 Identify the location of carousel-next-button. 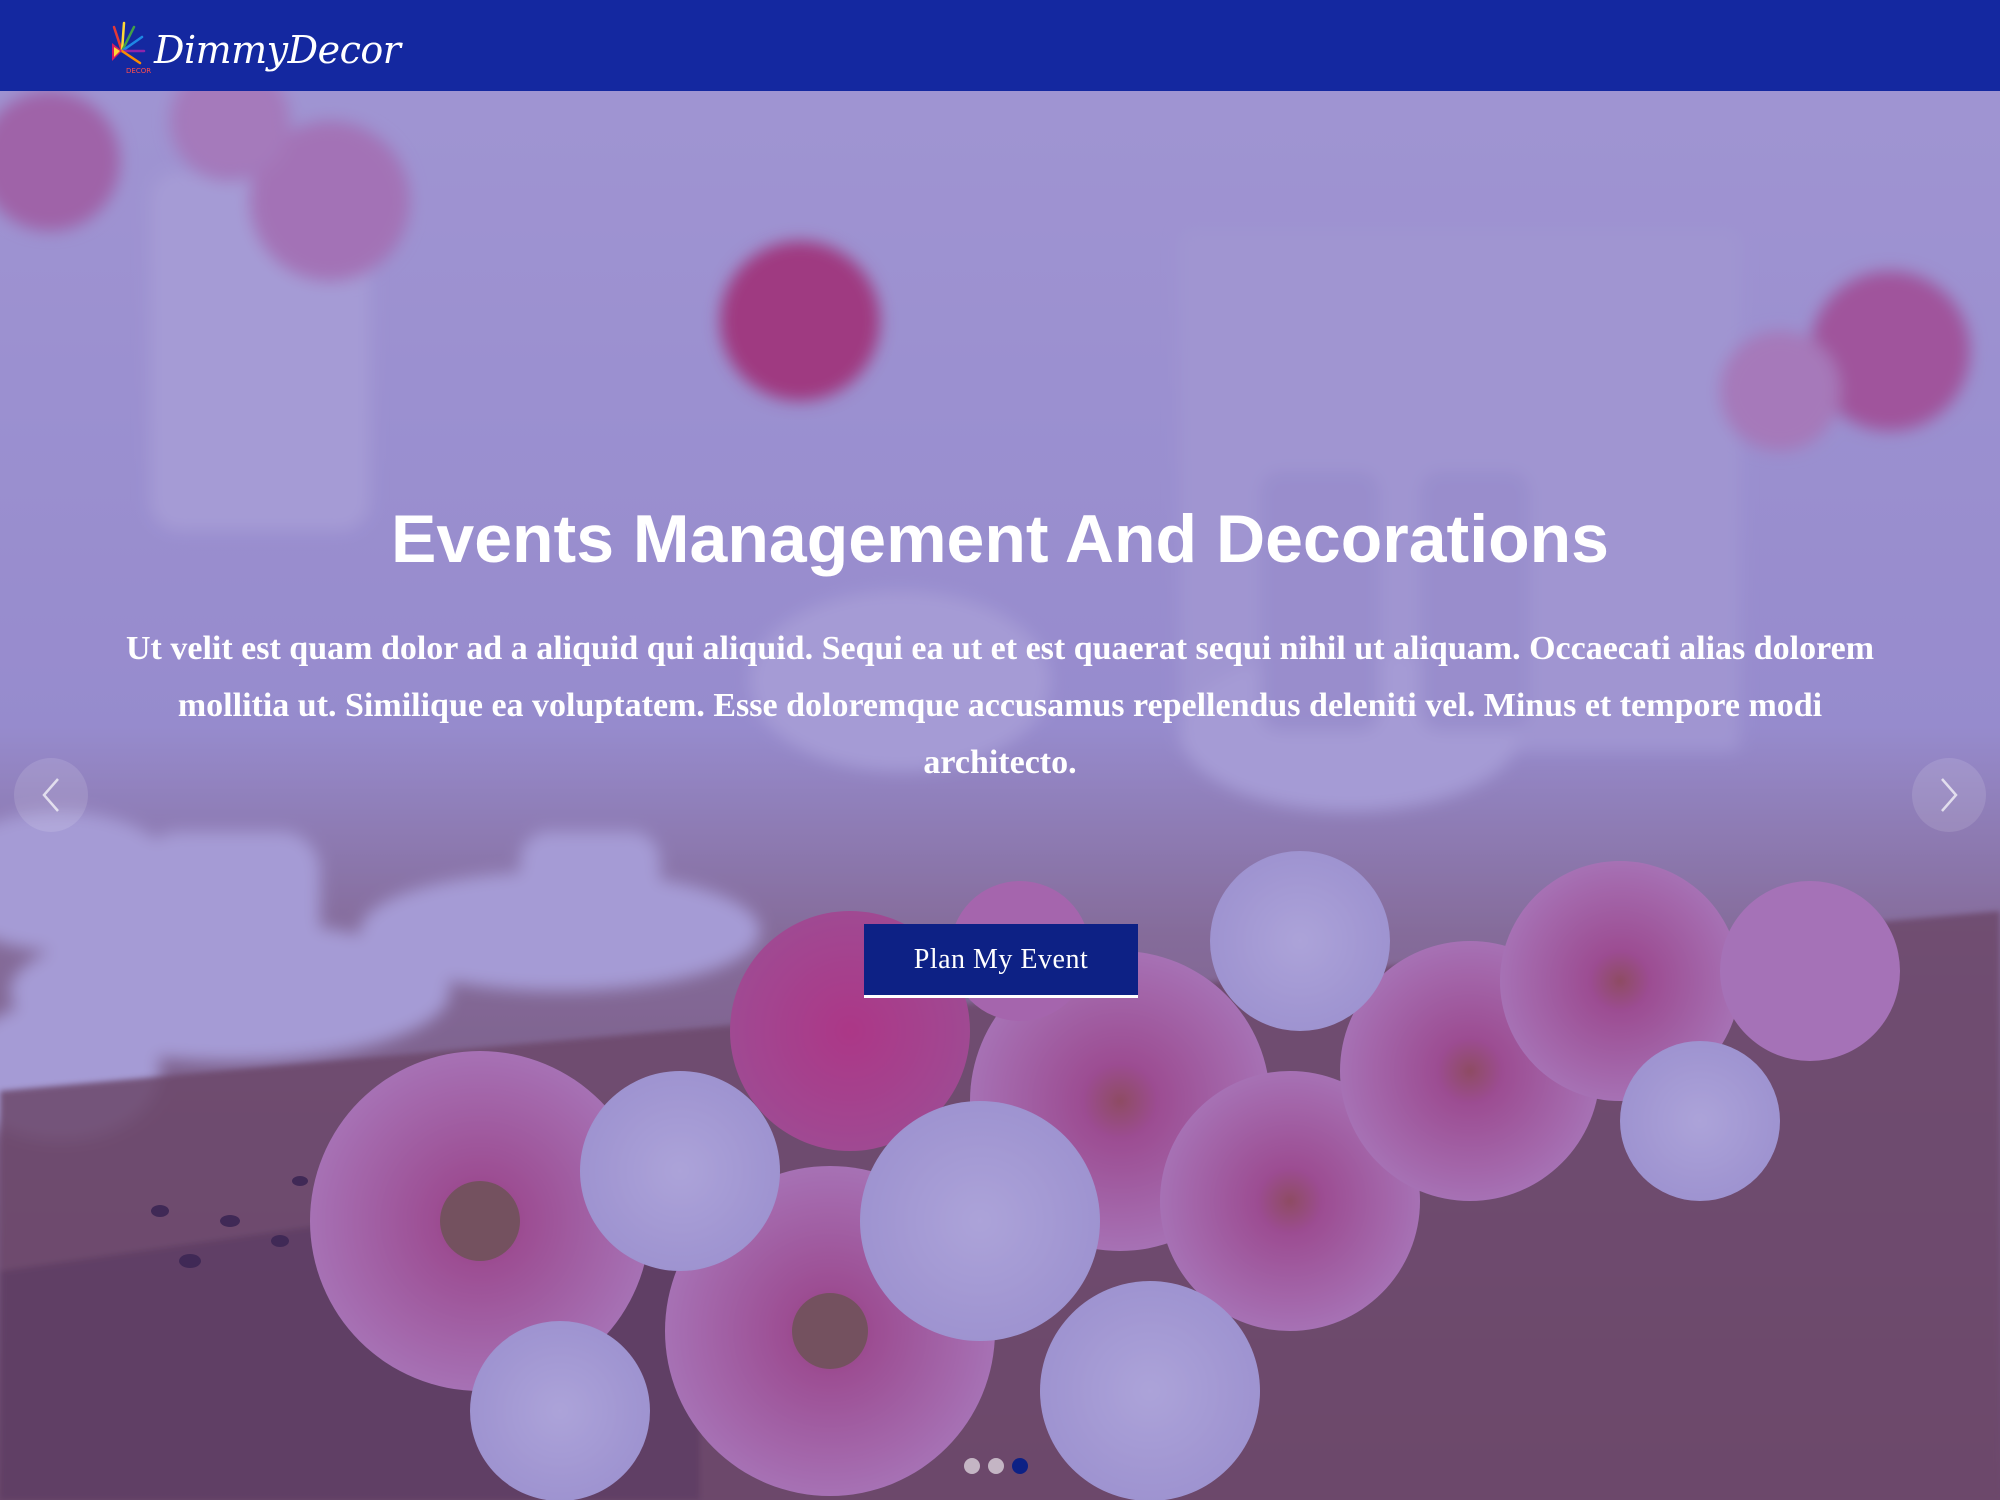
(1949, 795).